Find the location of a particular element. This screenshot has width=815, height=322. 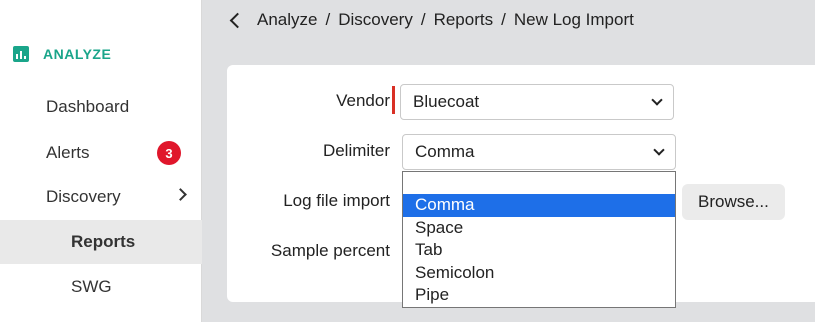

sample-percent-label: Sample percent is located at coordinates (330, 250).